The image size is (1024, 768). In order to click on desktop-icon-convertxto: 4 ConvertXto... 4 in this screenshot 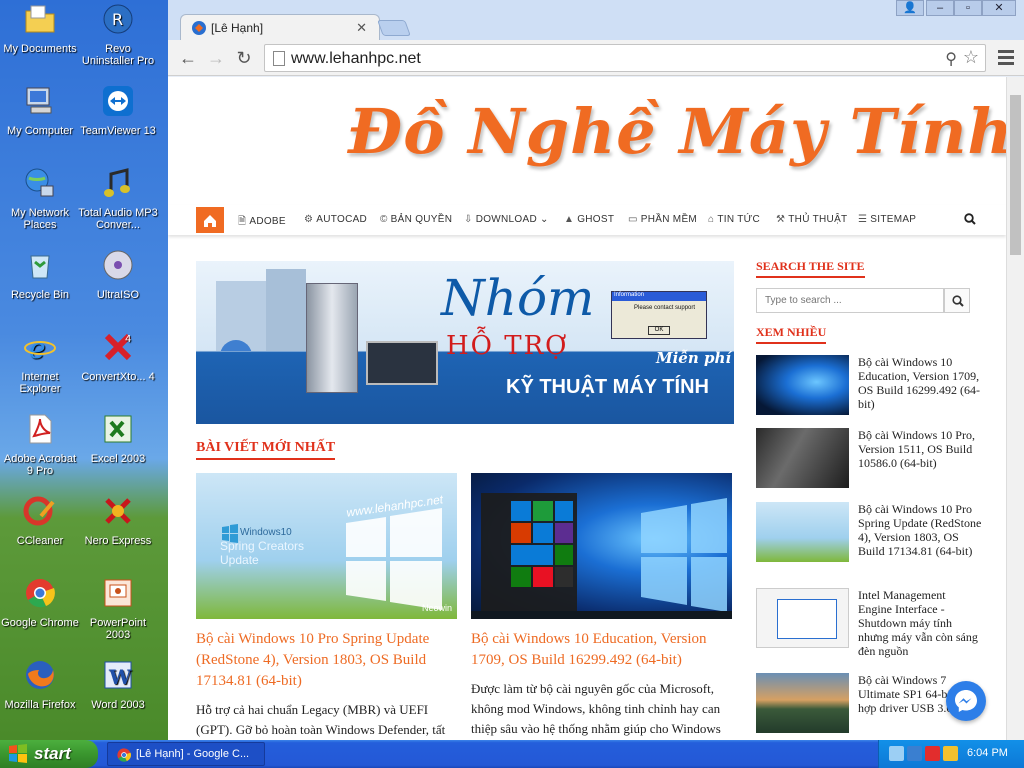, I will do `click(118, 356)`.